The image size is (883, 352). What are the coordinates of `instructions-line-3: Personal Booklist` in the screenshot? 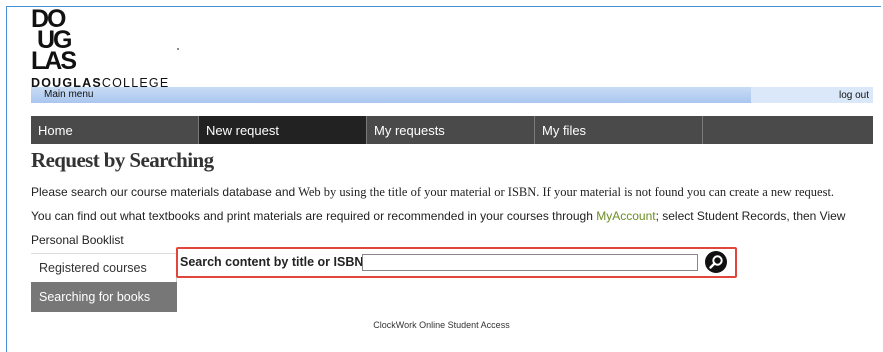 It's located at (77, 240).